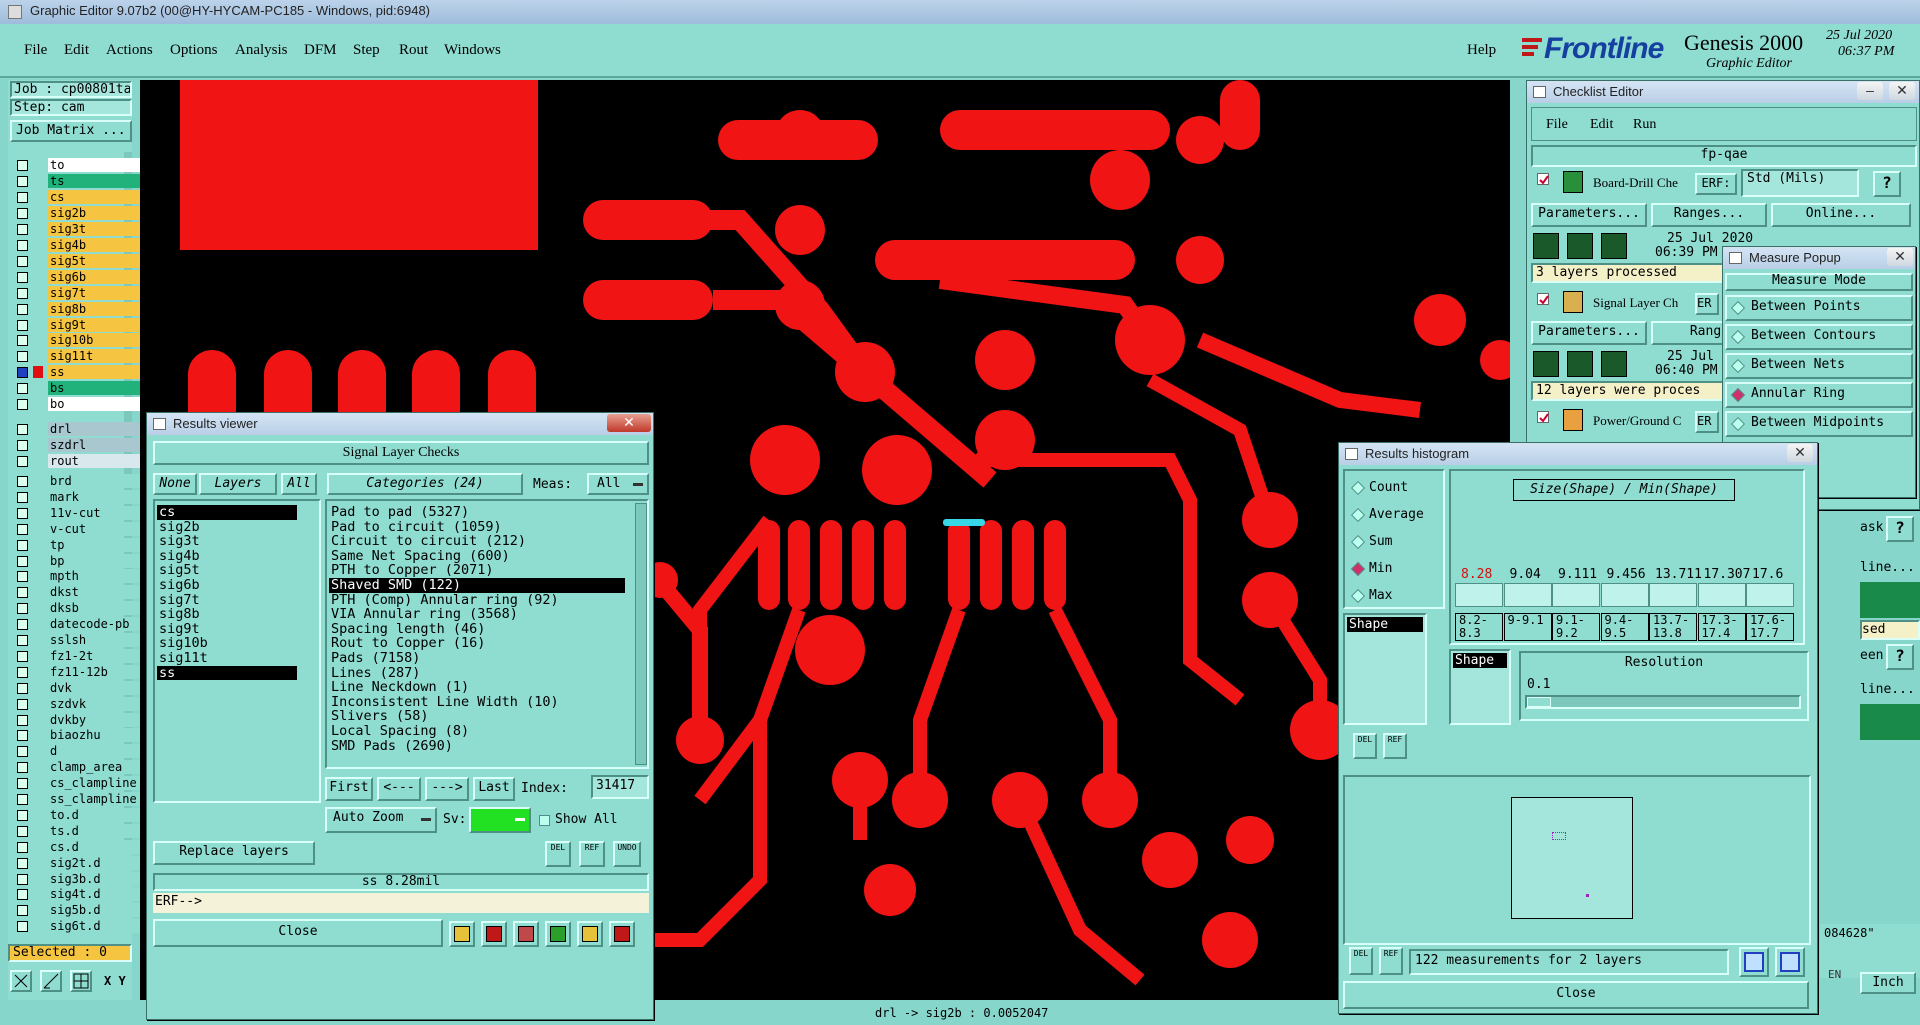 This screenshot has height=1025, width=1920. Describe the element at coordinates (96, 244) in the screenshot. I see `layer-name: sig4b` at that location.